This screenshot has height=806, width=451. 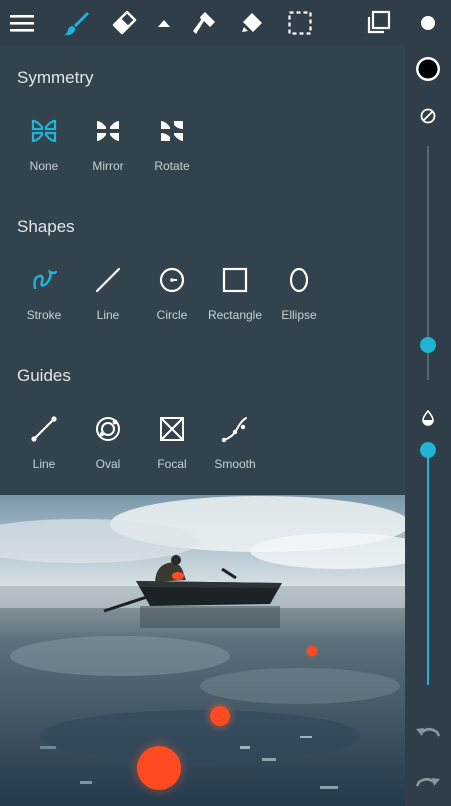 I want to click on guide-oval-icon, so click(x=108, y=429).